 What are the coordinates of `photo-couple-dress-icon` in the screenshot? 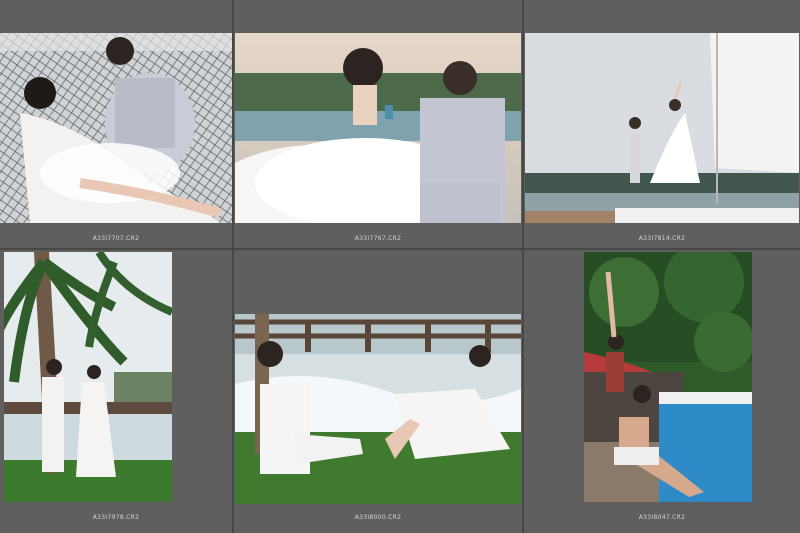 It's located at (378, 128).